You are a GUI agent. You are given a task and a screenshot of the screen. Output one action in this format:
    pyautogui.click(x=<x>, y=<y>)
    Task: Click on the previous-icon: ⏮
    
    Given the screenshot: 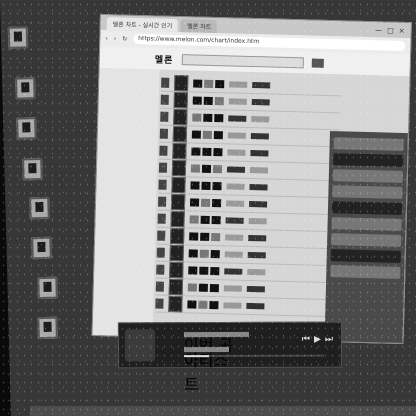 What is the action you would take?
    pyautogui.click(x=306, y=340)
    